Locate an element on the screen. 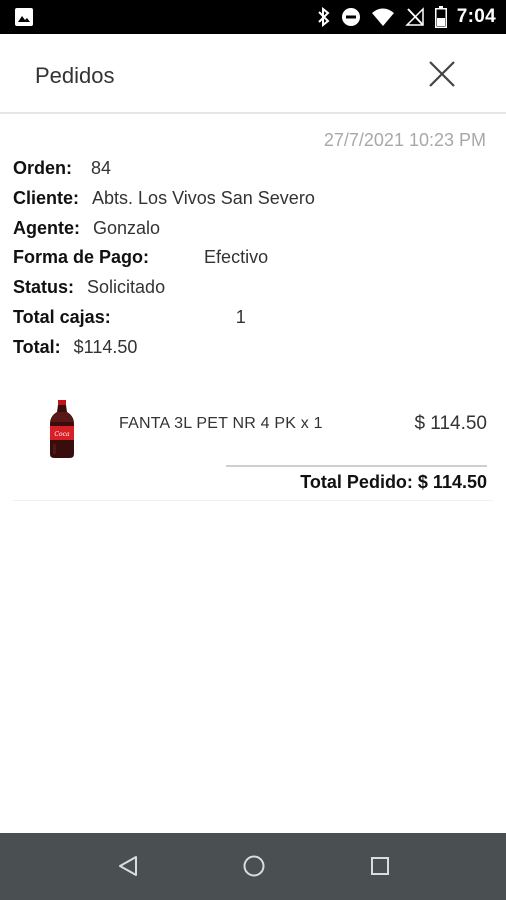 The image size is (506, 900). total-row: Total: $114.50 is located at coordinates (75, 347).